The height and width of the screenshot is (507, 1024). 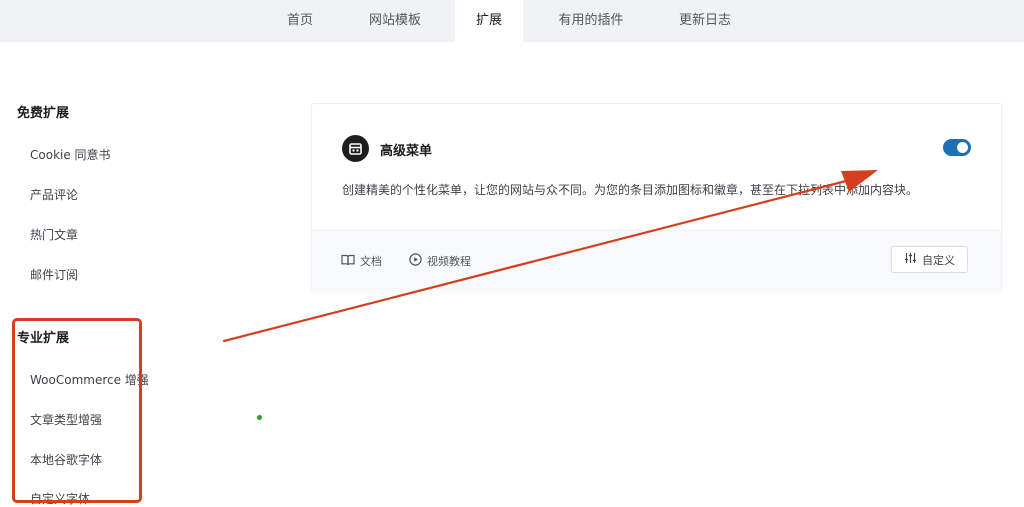 I want to click on play-circle-icon, so click(x=415, y=261).